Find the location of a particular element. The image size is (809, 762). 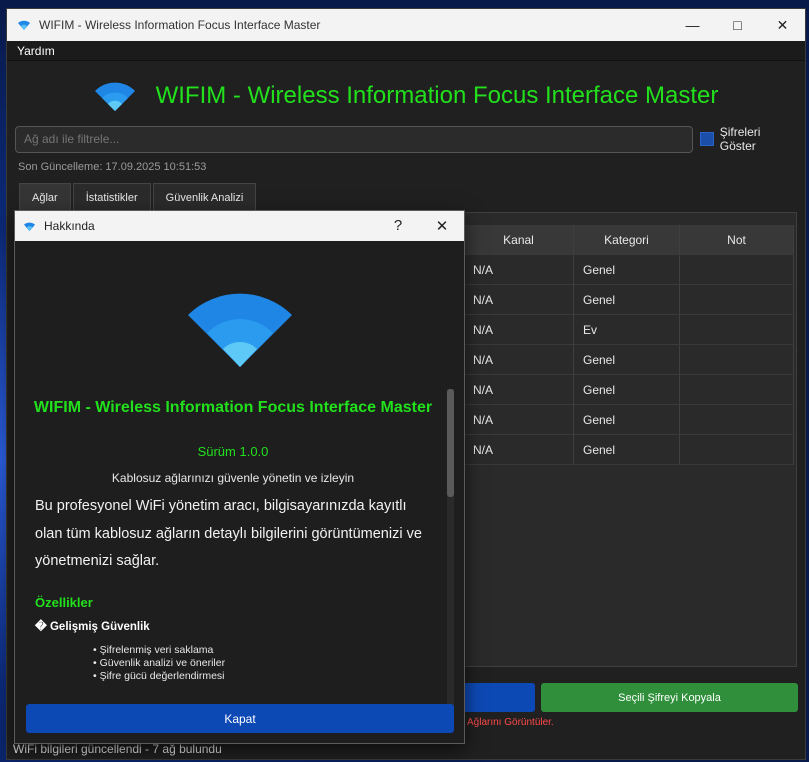

dialog-close-icon: ✕ is located at coordinates (442, 226).